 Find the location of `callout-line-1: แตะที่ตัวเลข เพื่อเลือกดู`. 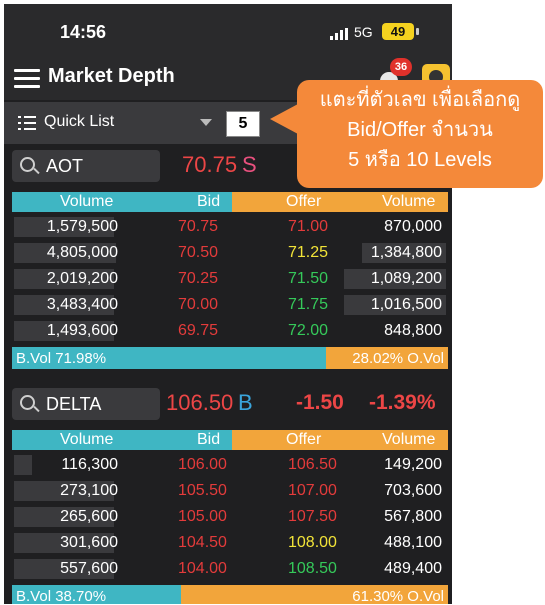

callout-line-1: แตะที่ตัวเลข เพื่อเลือกดู is located at coordinates (420, 100).